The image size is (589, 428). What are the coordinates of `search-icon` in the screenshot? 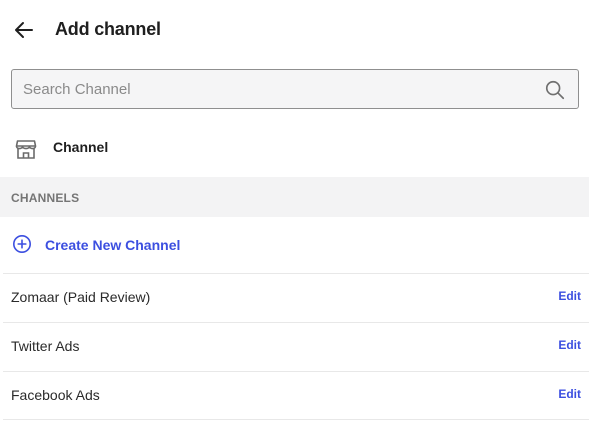 It's located at (555, 90).